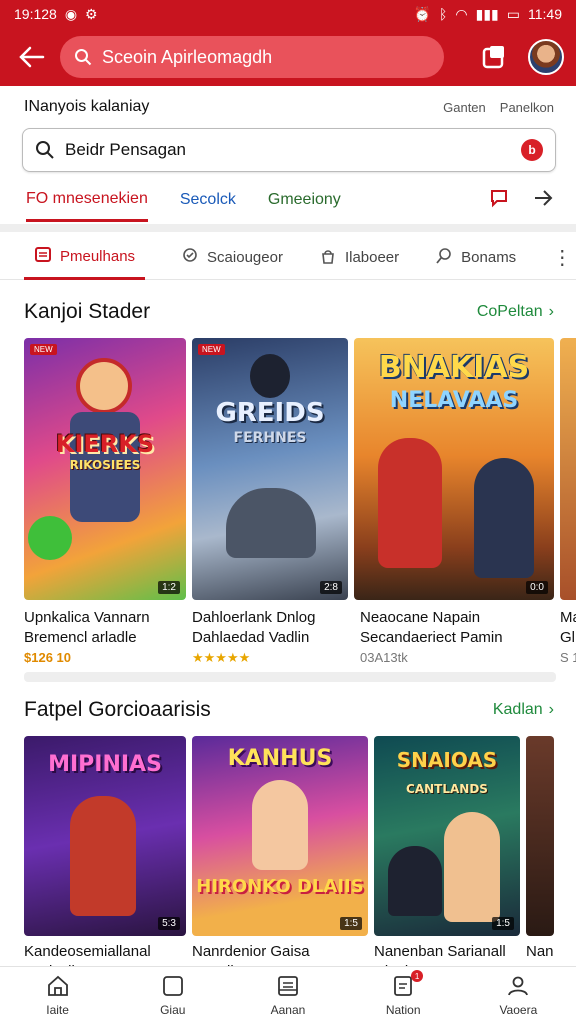 This screenshot has height=1024, width=576. I want to click on card-subtitle: Gliet, so click(568, 637).